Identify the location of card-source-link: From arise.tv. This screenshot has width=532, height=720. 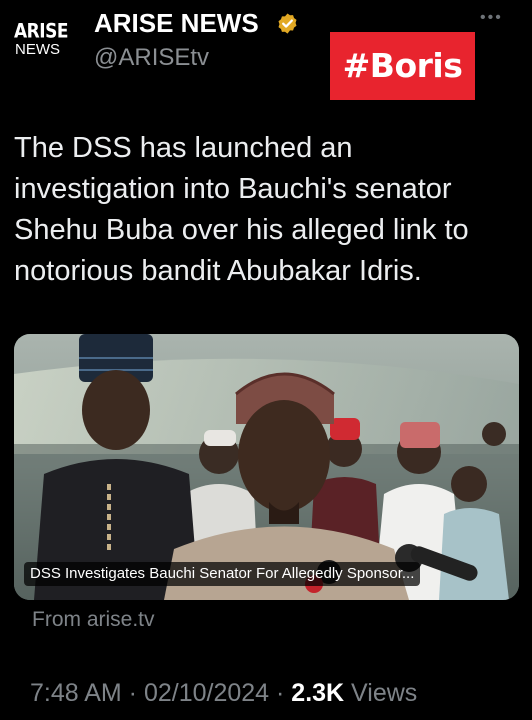
(93, 620).